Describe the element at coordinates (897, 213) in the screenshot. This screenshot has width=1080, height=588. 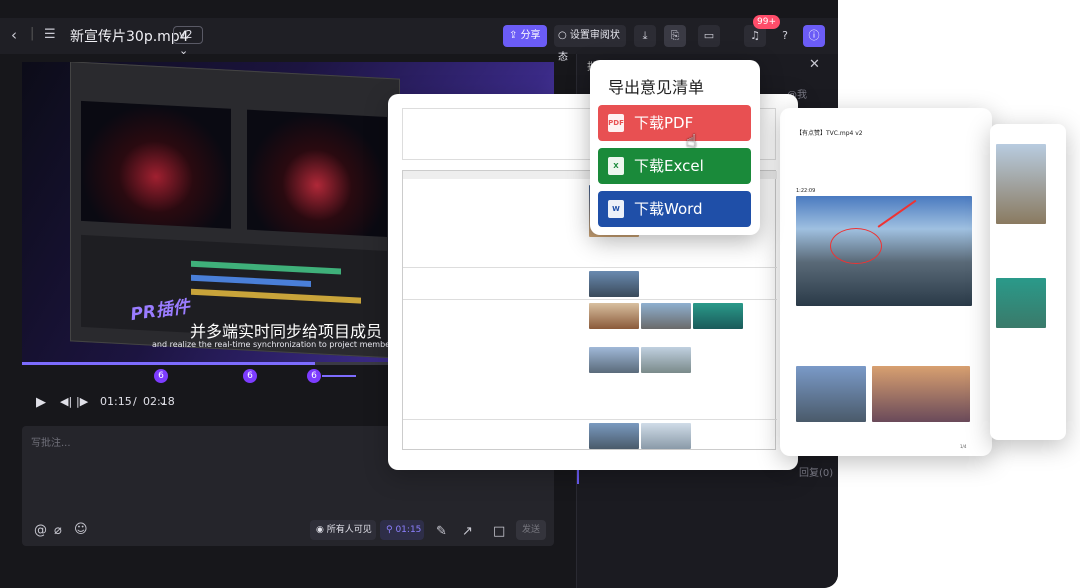
I see `annotation-arrow` at that location.